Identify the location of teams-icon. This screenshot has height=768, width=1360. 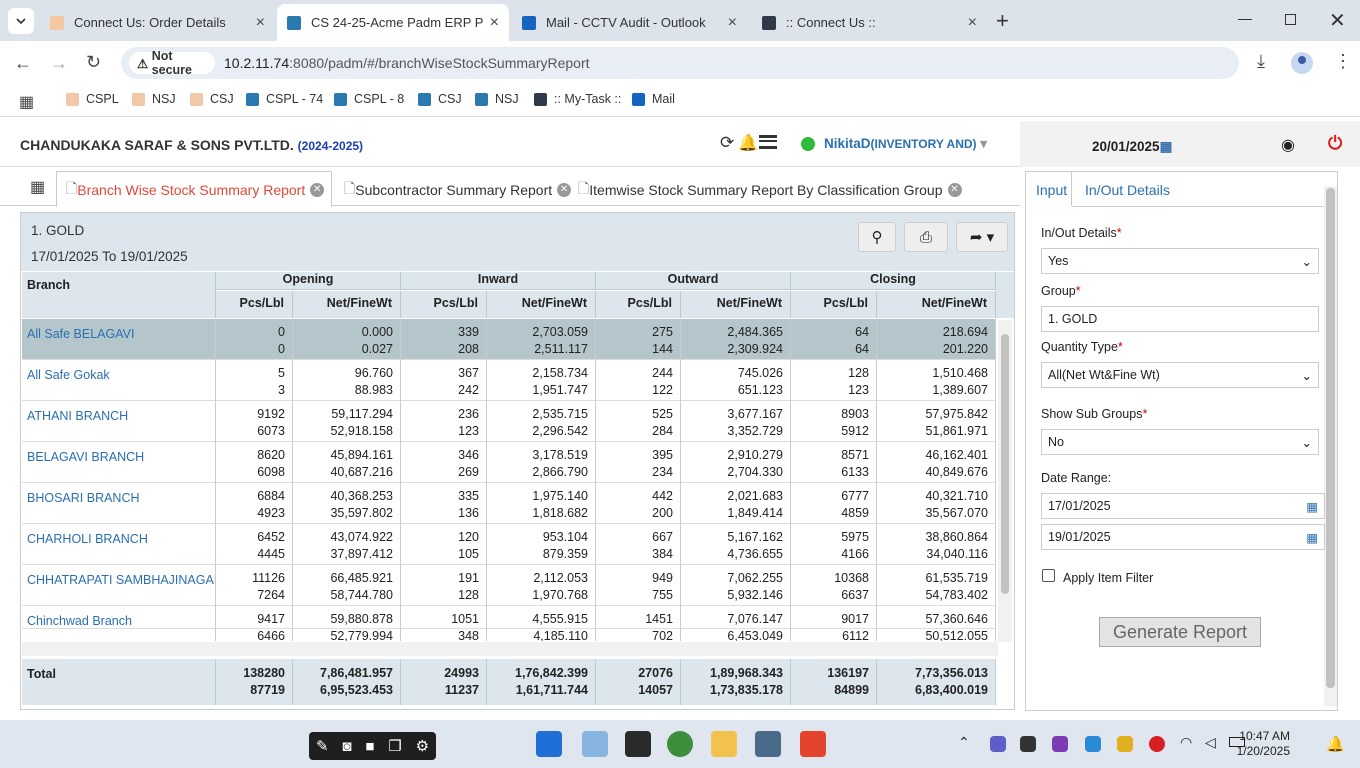
(998, 744).